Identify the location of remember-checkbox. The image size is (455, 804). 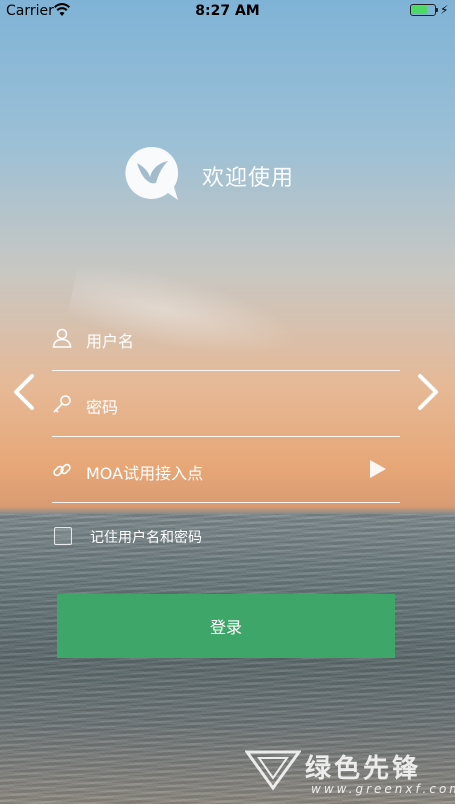
(63, 536).